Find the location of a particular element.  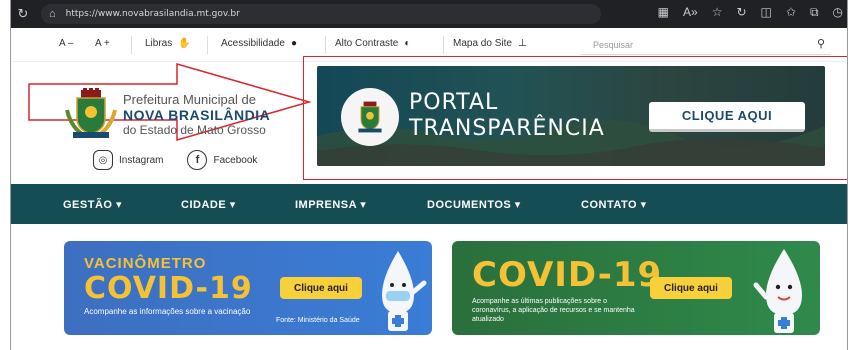

coat-of-arms-icon is located at coordinates (370, 117).